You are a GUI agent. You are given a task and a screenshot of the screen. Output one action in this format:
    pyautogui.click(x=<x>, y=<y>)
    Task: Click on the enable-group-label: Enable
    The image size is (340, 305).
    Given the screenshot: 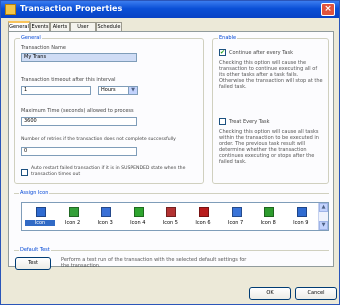 What is the action you would take?
    pyautogui.click(x=228, y=38)
    